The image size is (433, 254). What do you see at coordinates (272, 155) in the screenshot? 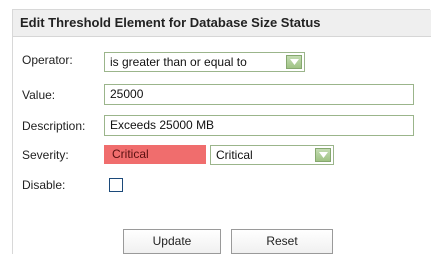
I see `severity-select: Critical` at bounding box center [272, 155].